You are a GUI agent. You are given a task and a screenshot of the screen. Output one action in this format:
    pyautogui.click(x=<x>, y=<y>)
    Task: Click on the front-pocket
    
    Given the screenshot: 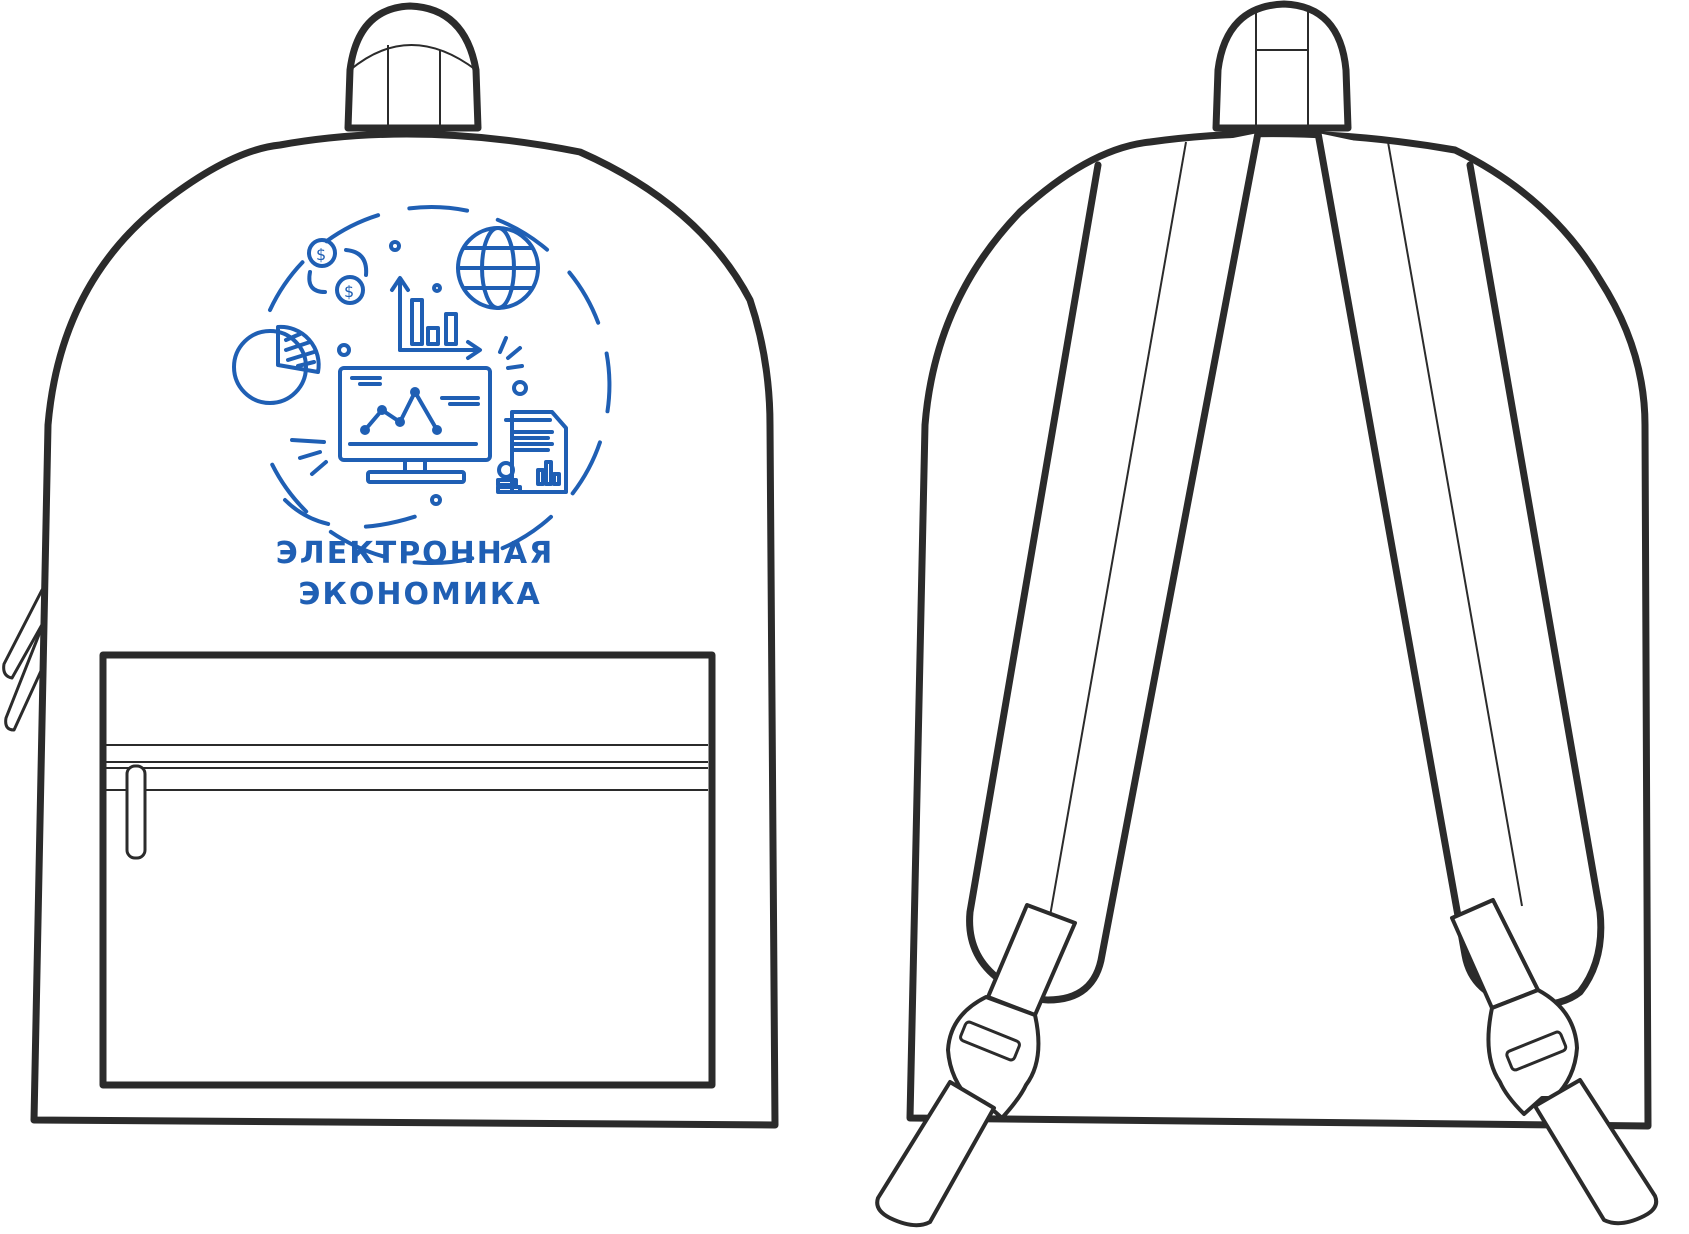 What is the action you would take?
    pyautogui.click(x=407, y=870)
    